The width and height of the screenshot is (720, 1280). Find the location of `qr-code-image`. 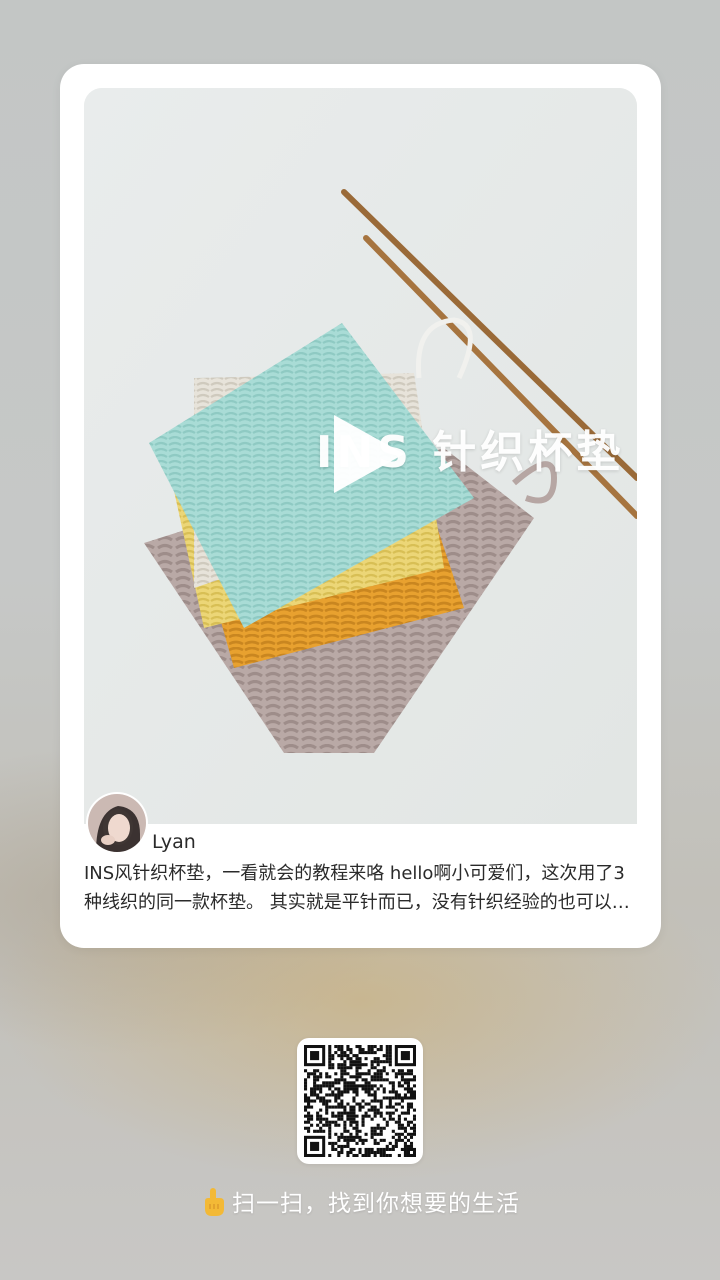

qr-code-image is located at coordinates (360, 1101).